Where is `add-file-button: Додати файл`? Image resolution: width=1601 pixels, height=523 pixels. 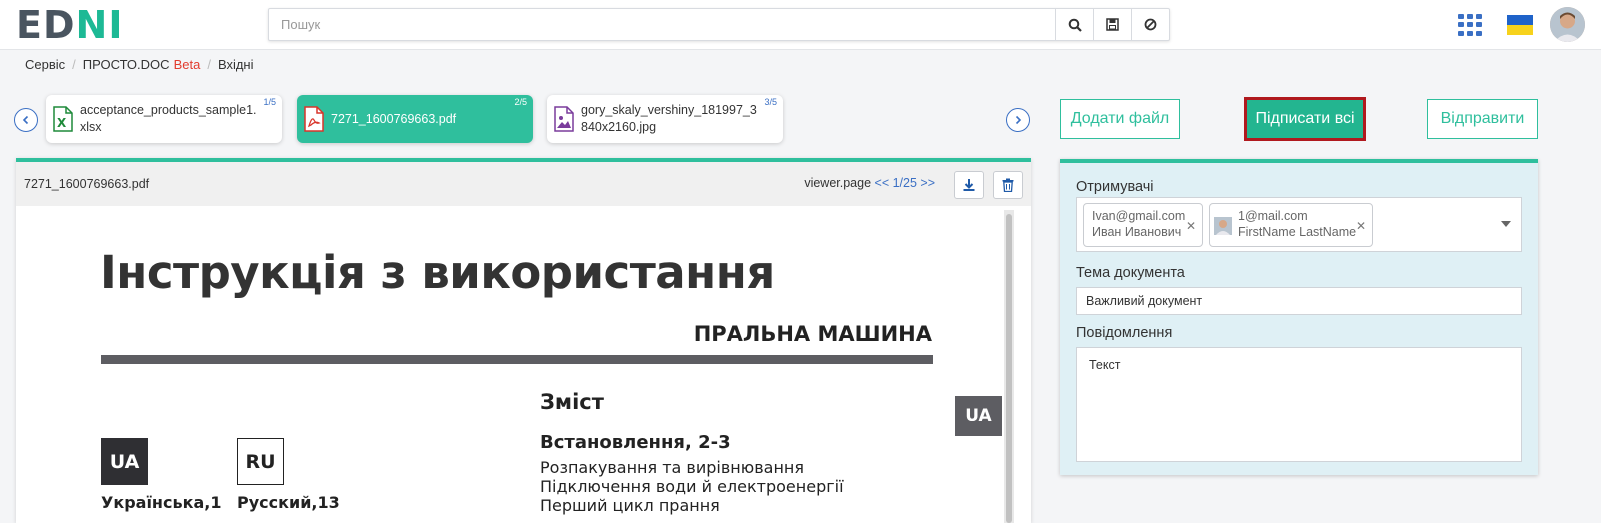 add-file-button: Додати файл is located at coordinates (1120, 119).